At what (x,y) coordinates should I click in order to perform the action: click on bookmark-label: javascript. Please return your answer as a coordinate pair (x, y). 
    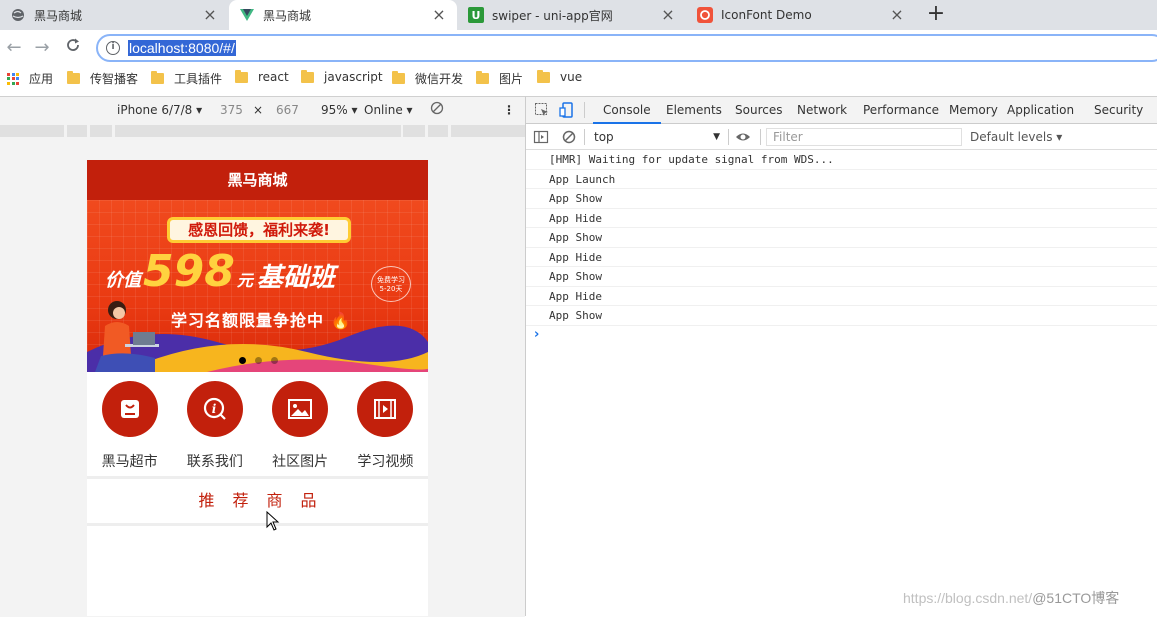
    Looking at the image, I should click on (353, 77).